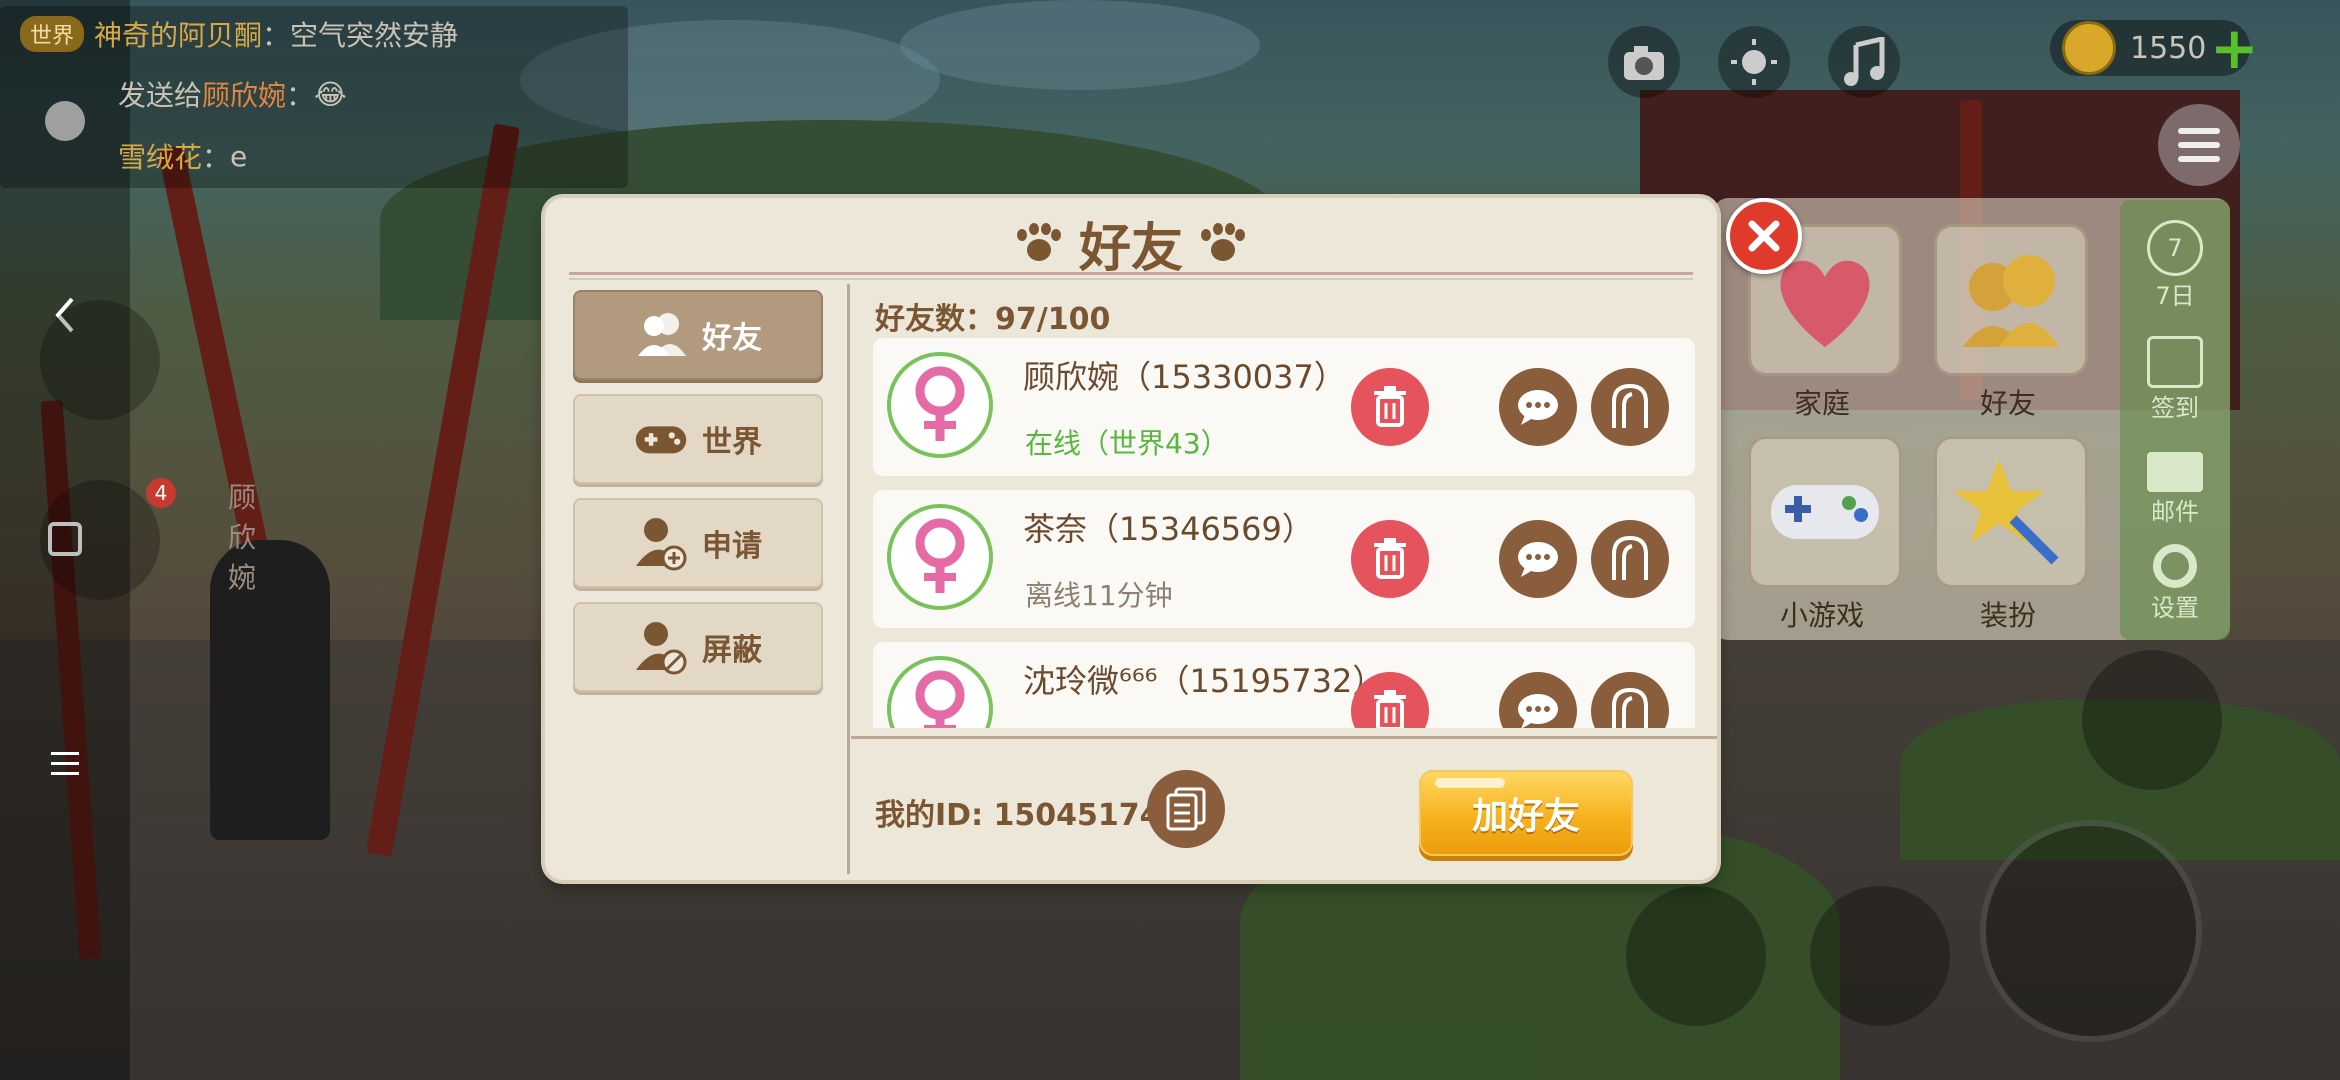  Describe the element at coordinates (244, 94) in the screenshot. I see `chat-recipient: 顾欣婉` at that location.